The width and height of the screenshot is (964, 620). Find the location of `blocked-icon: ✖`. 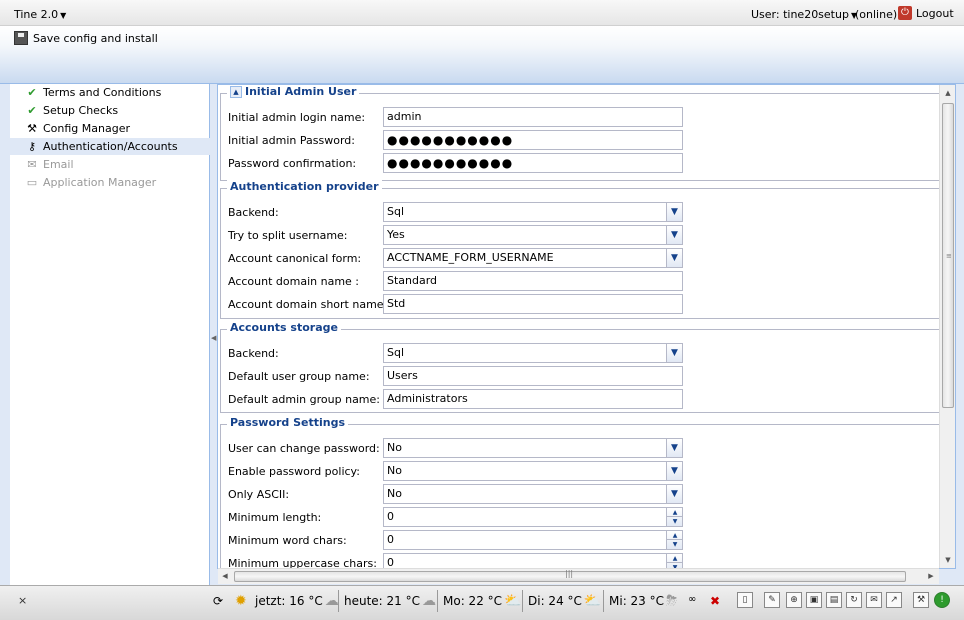

blocked-icon: ✖ is located at coordinates (715, 601).